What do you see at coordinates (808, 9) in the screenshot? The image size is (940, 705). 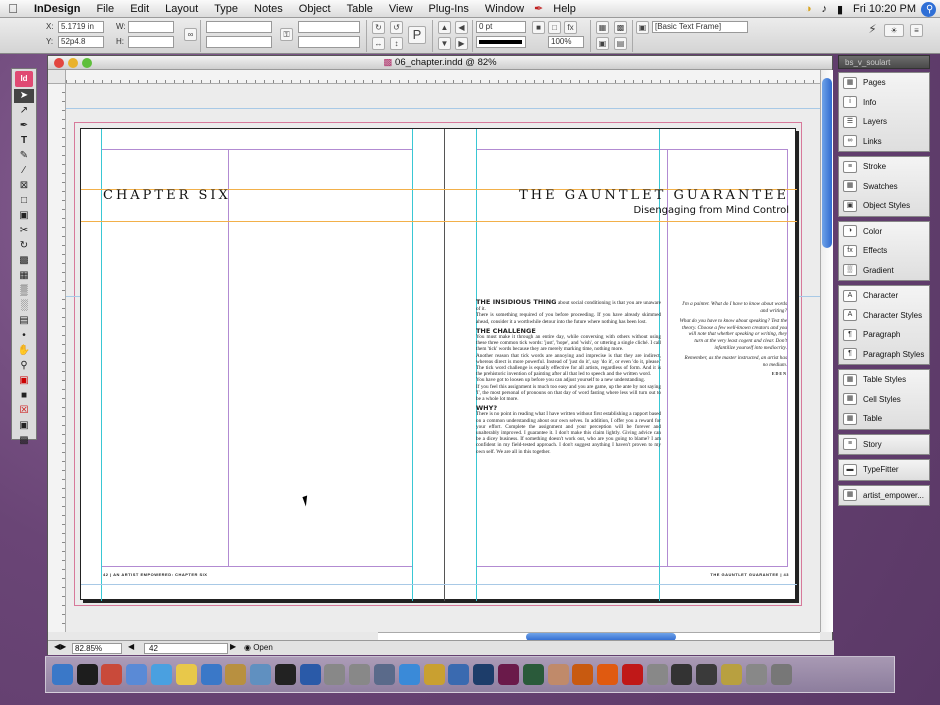 I see `moon-icon: ◑` at bounding box center [808, 9].